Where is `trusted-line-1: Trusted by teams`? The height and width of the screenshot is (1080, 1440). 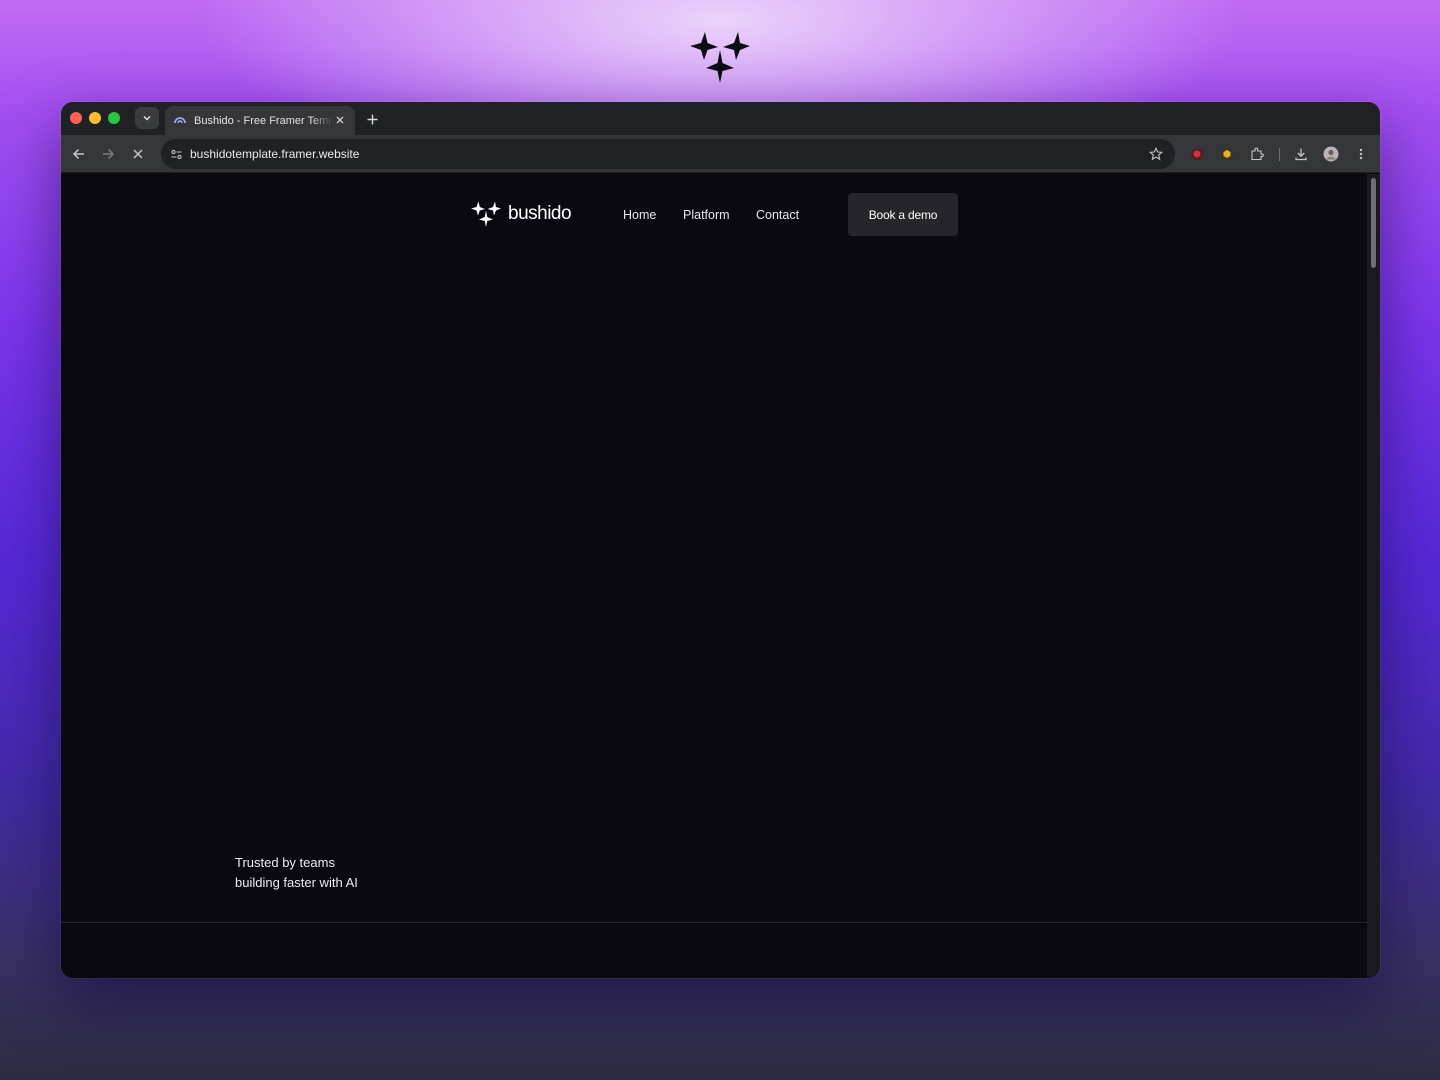 trusted-line-1: Trusted by teams is located at coordinates (285, 862).